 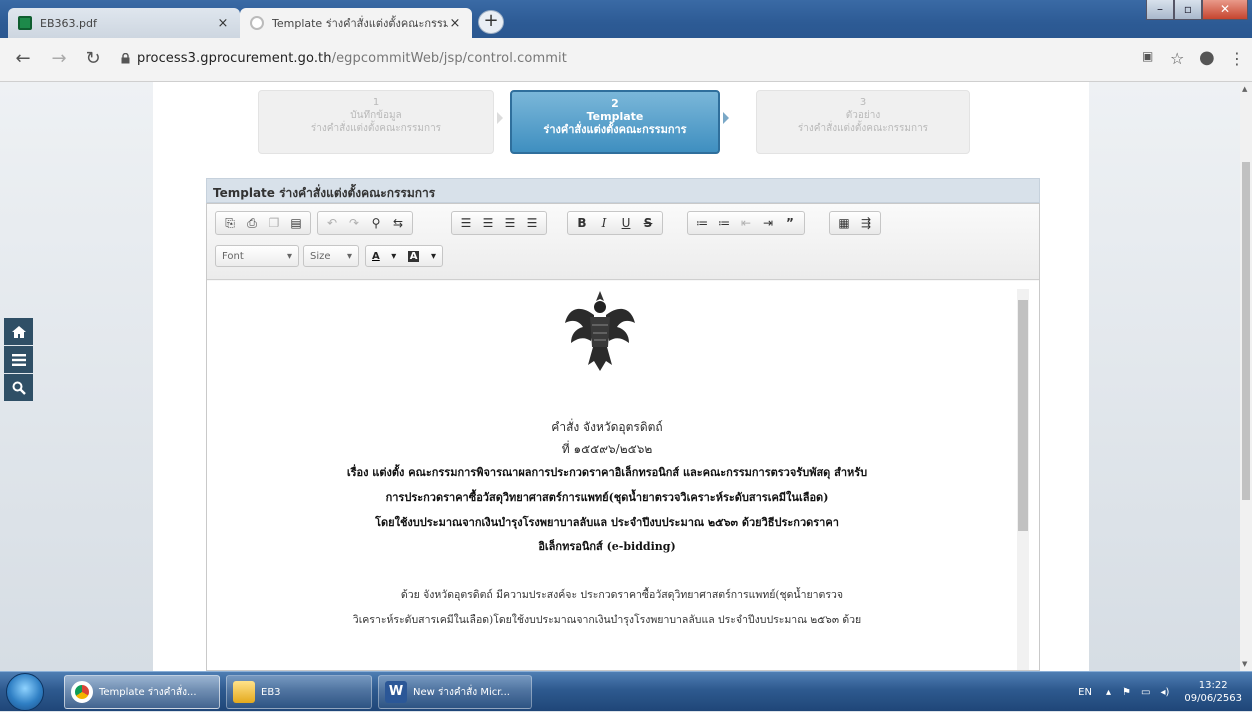 What do you see at coordinates (844, 223) in the screenshot?
I see `table-icon: ▦` at bounding box center [844, 223].